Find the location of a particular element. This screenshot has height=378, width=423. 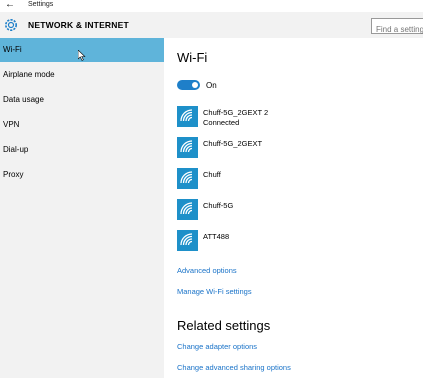

related-settings-title: Related settings is located at coordinates (224, 325).